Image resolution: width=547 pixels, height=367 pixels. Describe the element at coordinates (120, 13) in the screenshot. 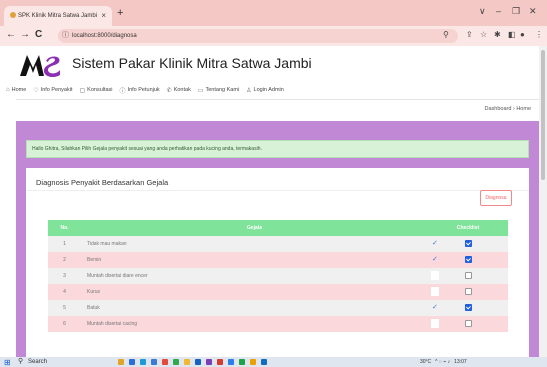

I see `new-tab-icon: +` at that location.